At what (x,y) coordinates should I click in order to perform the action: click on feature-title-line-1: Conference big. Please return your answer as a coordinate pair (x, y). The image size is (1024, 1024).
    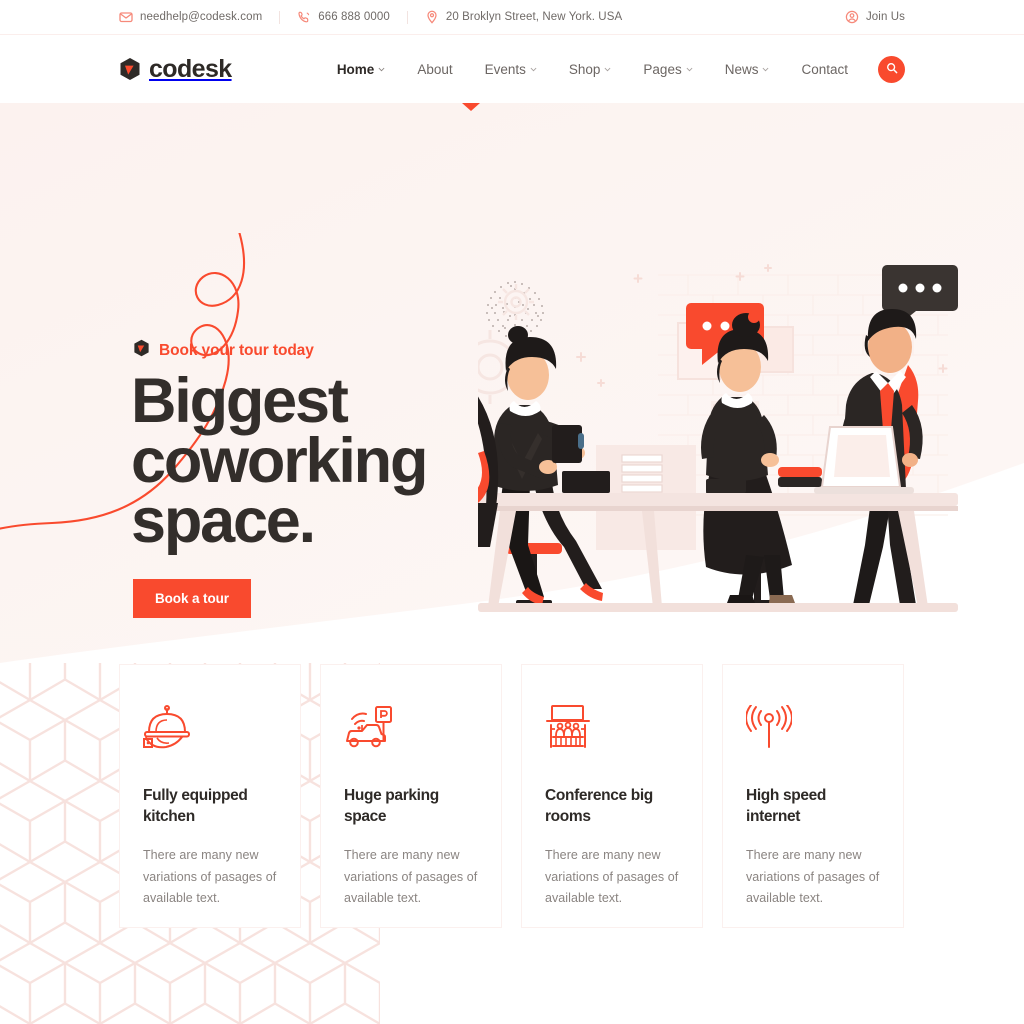
    Looking at the image, I should click on (599, 795).